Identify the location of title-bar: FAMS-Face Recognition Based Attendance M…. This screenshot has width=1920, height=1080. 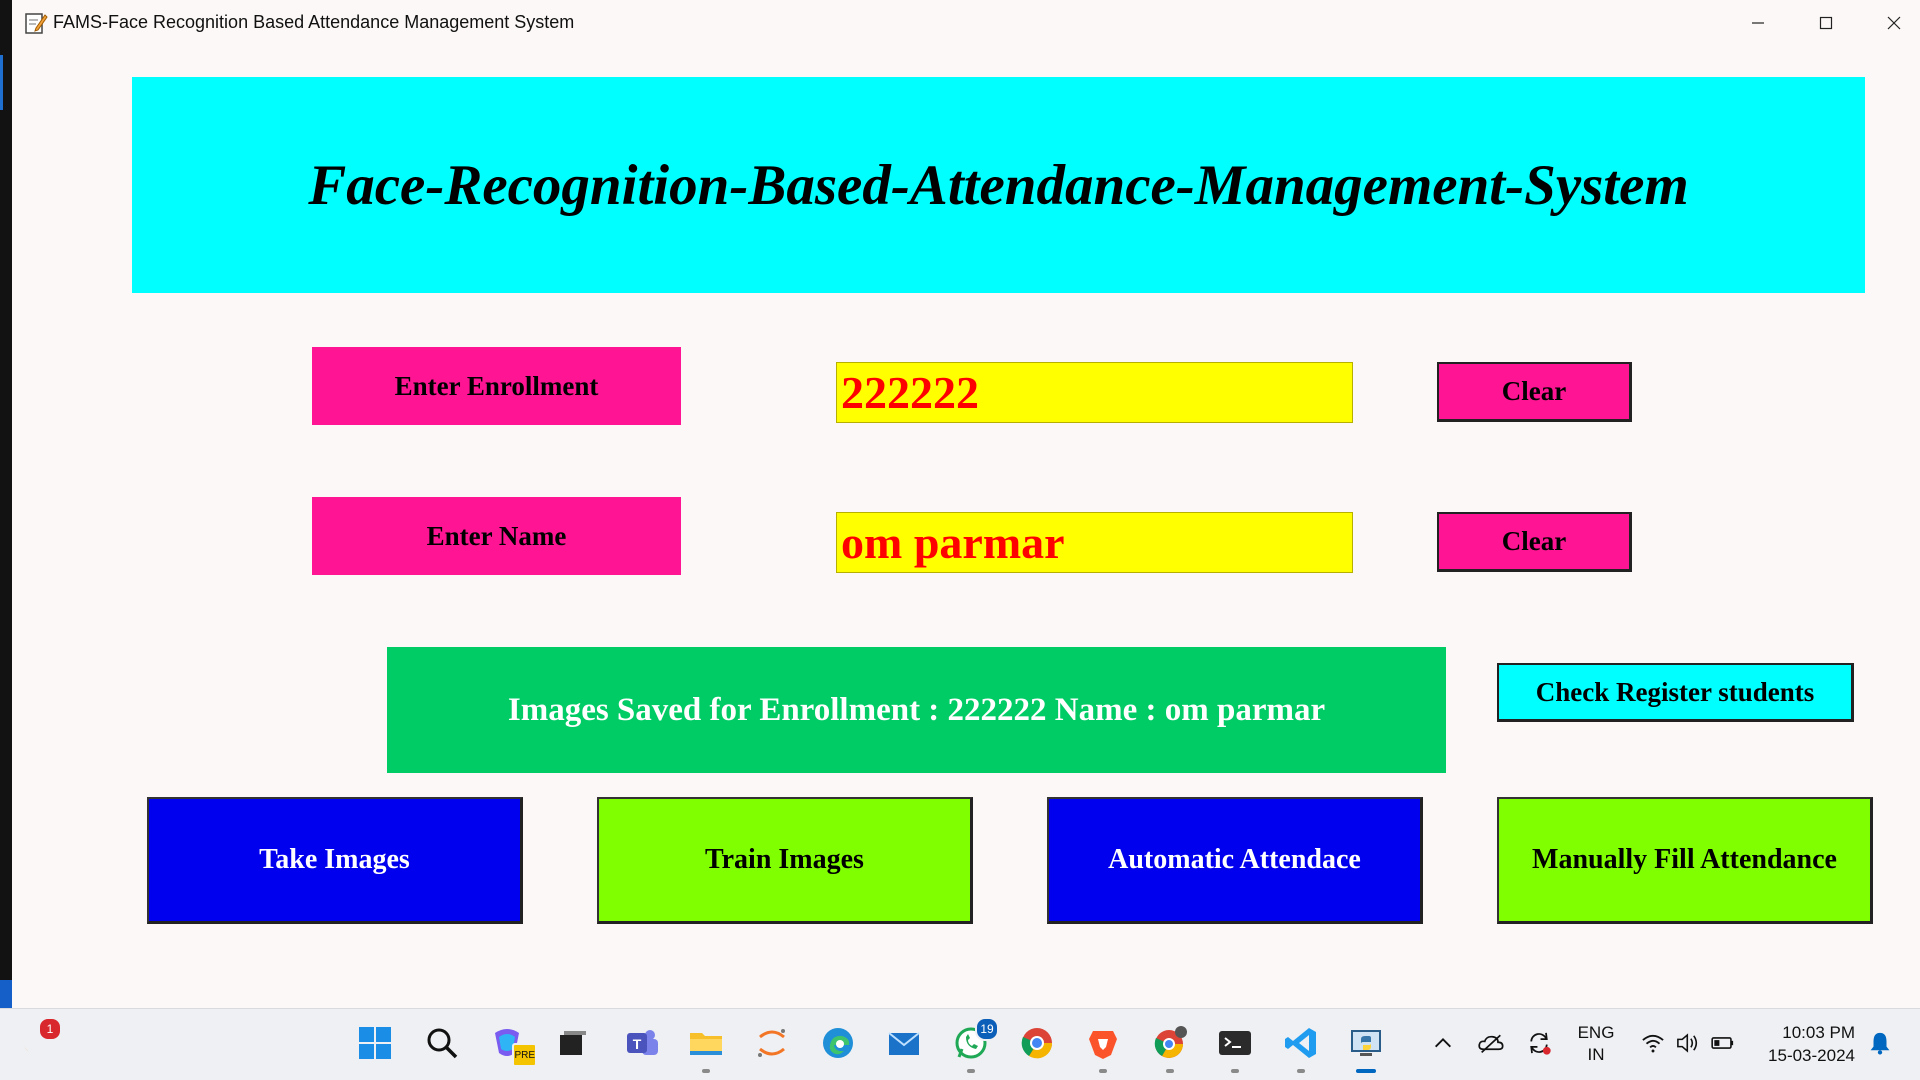
(966, 23).